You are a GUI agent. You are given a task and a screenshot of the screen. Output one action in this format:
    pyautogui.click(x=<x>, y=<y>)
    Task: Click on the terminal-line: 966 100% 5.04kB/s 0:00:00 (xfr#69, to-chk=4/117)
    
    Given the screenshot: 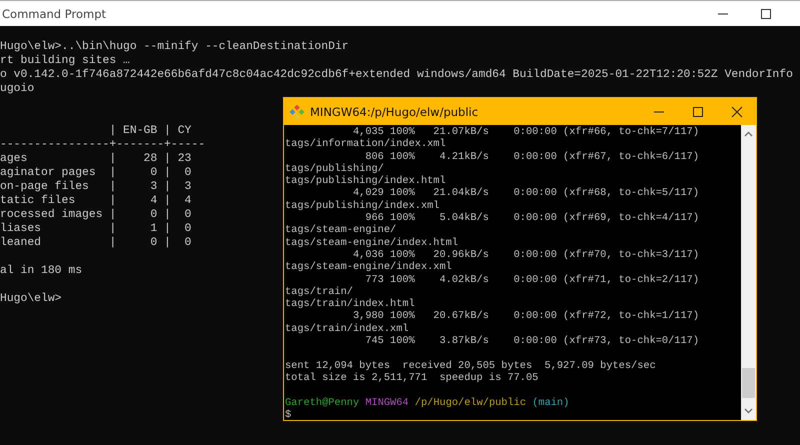 What is the action you would take?
    pyautogui.click(x=532, y=218)
    